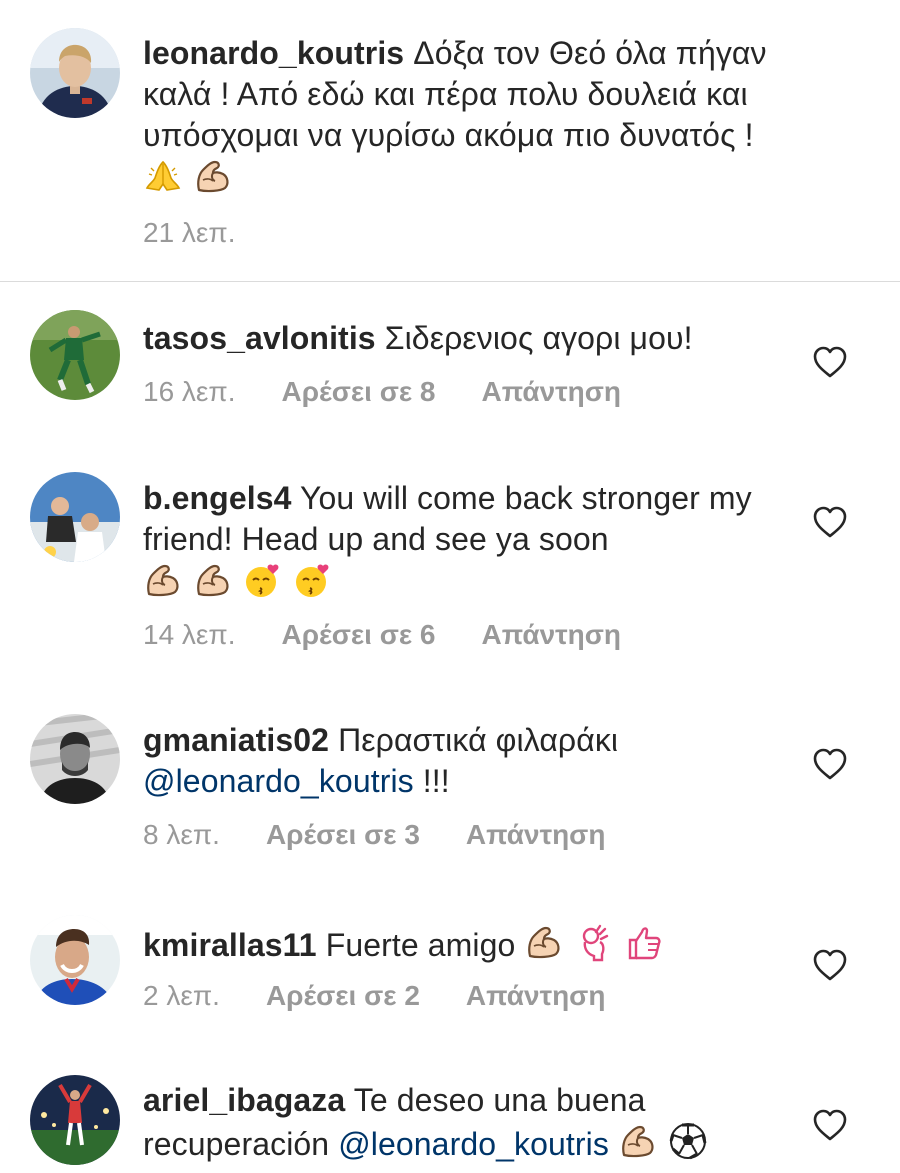  What do you see at coordinates (244, 1100) in the screenshot?
I see `comment-username: ariel_ibagaza` at bounding box center [244, 1100].